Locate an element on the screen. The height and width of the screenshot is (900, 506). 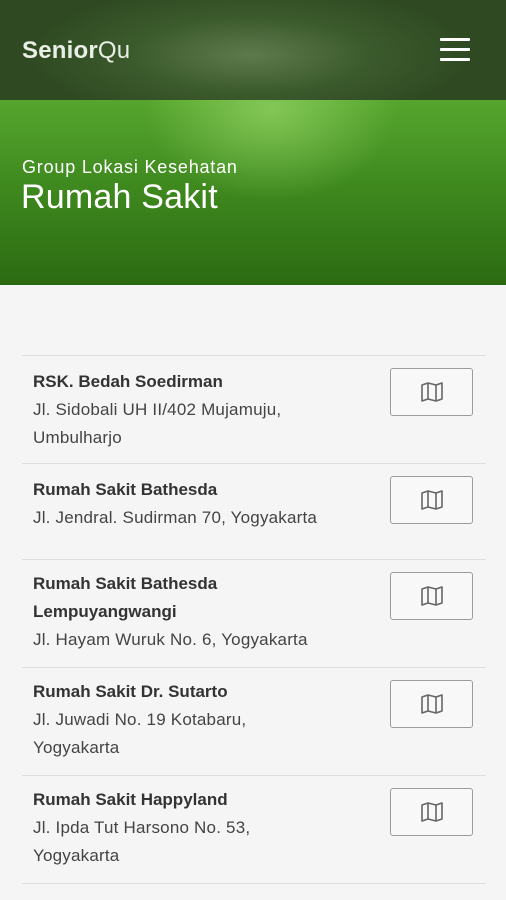
hospital-address-line: Jl. Jendral. Sudirman 70, Yogyakarta is located at coordinates (175, 517).